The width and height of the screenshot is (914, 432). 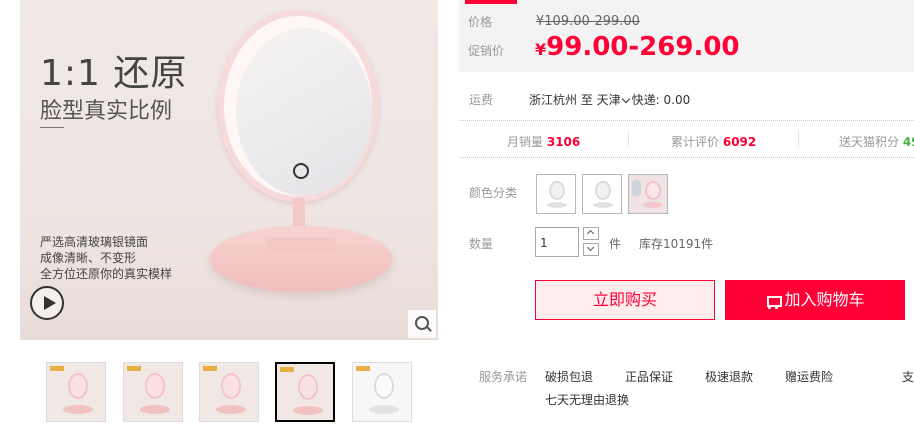 I want to click on mirror-base, so click(x=301, y=259).